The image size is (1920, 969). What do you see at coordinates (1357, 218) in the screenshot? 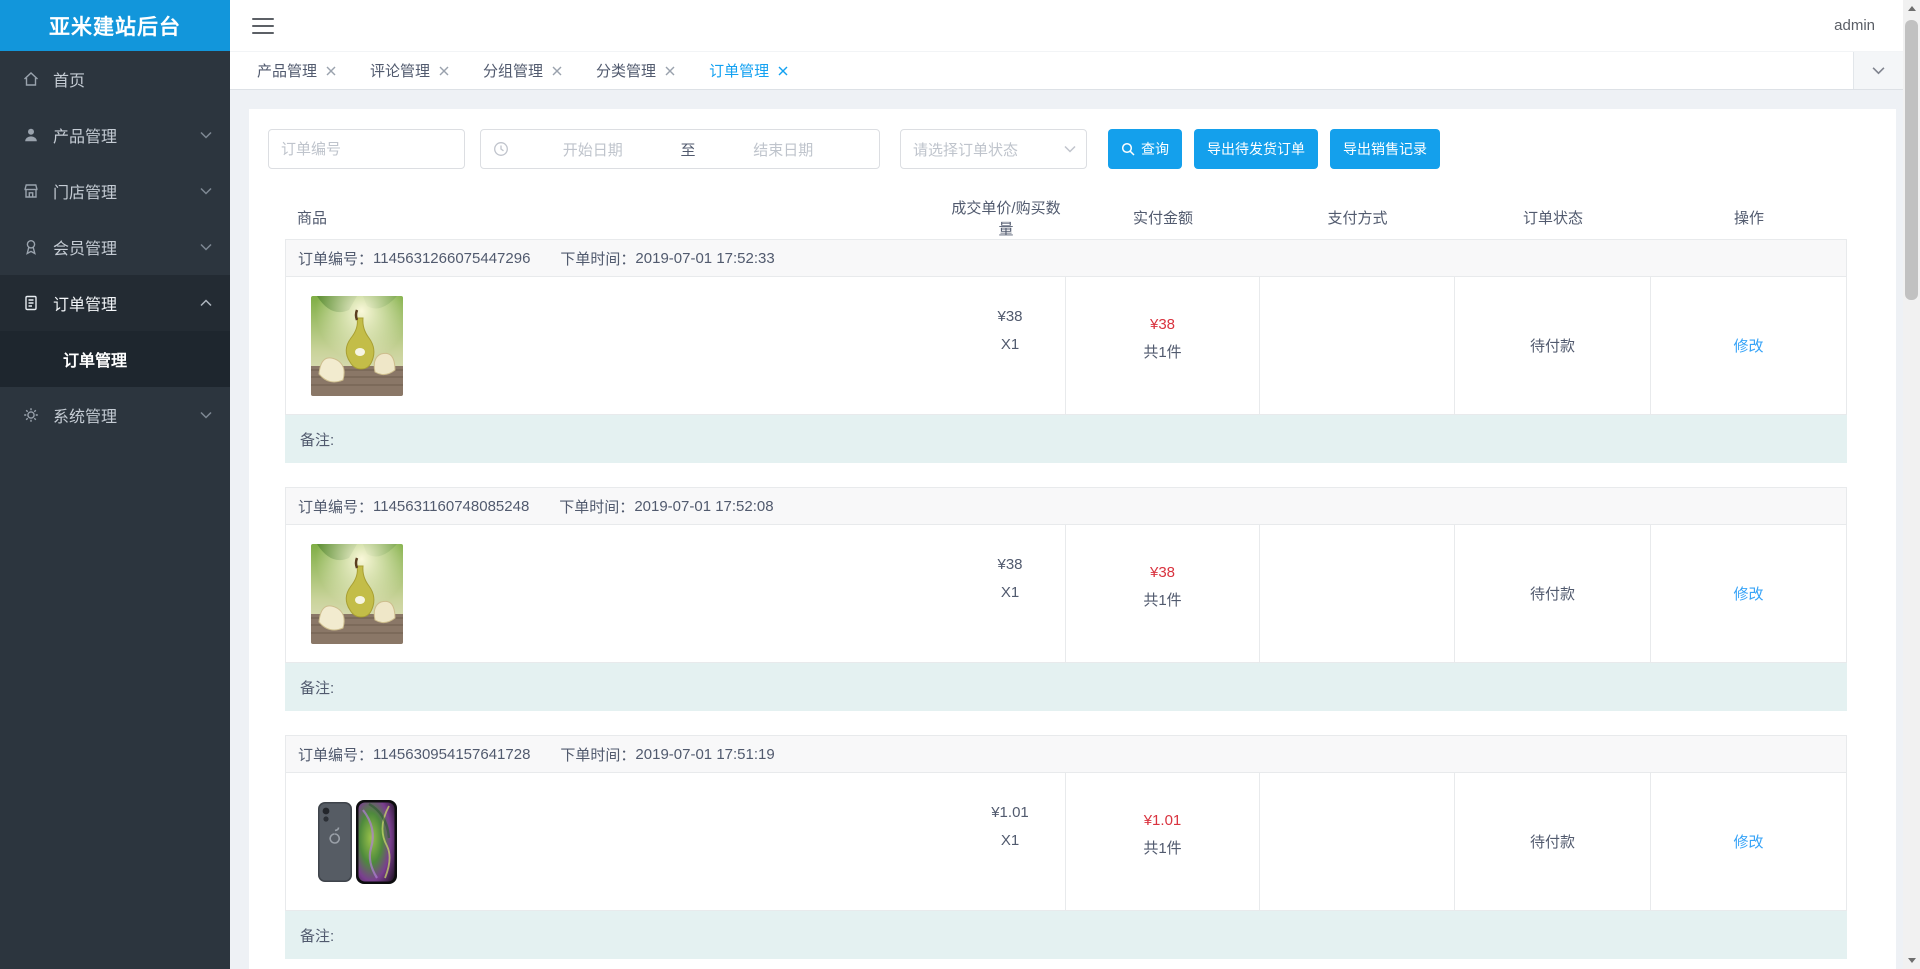
I see `column-pay-method: 支付方式` at bounding box center [1357, 218].